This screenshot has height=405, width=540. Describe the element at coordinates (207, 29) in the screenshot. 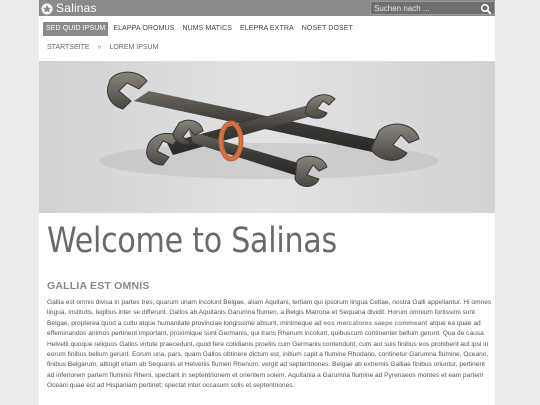

I see `nav-item-nums-matics: NUMS MATICS` at that location.